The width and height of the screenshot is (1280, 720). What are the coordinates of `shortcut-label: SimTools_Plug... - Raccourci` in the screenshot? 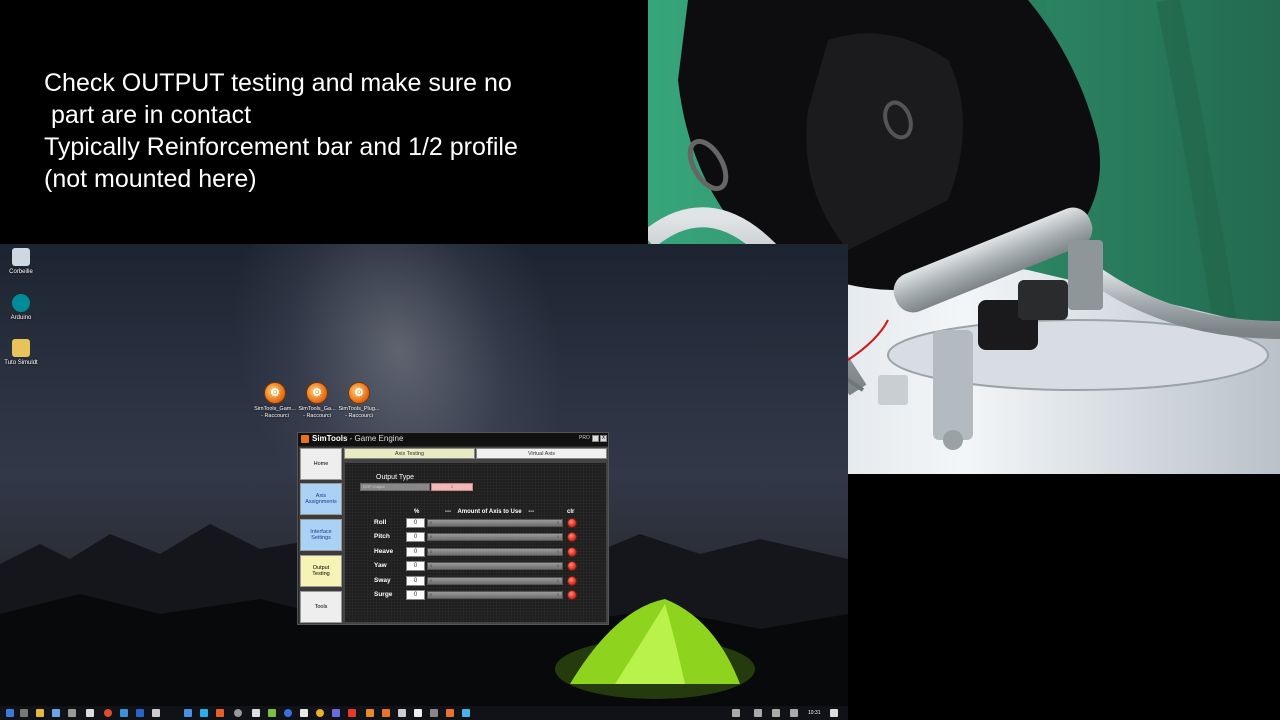 It's located at (359, 412).